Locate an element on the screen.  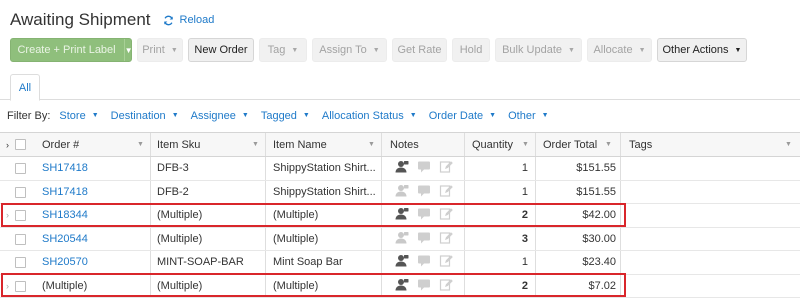
order-number: SH20570 is located at coordinates (65, 262).